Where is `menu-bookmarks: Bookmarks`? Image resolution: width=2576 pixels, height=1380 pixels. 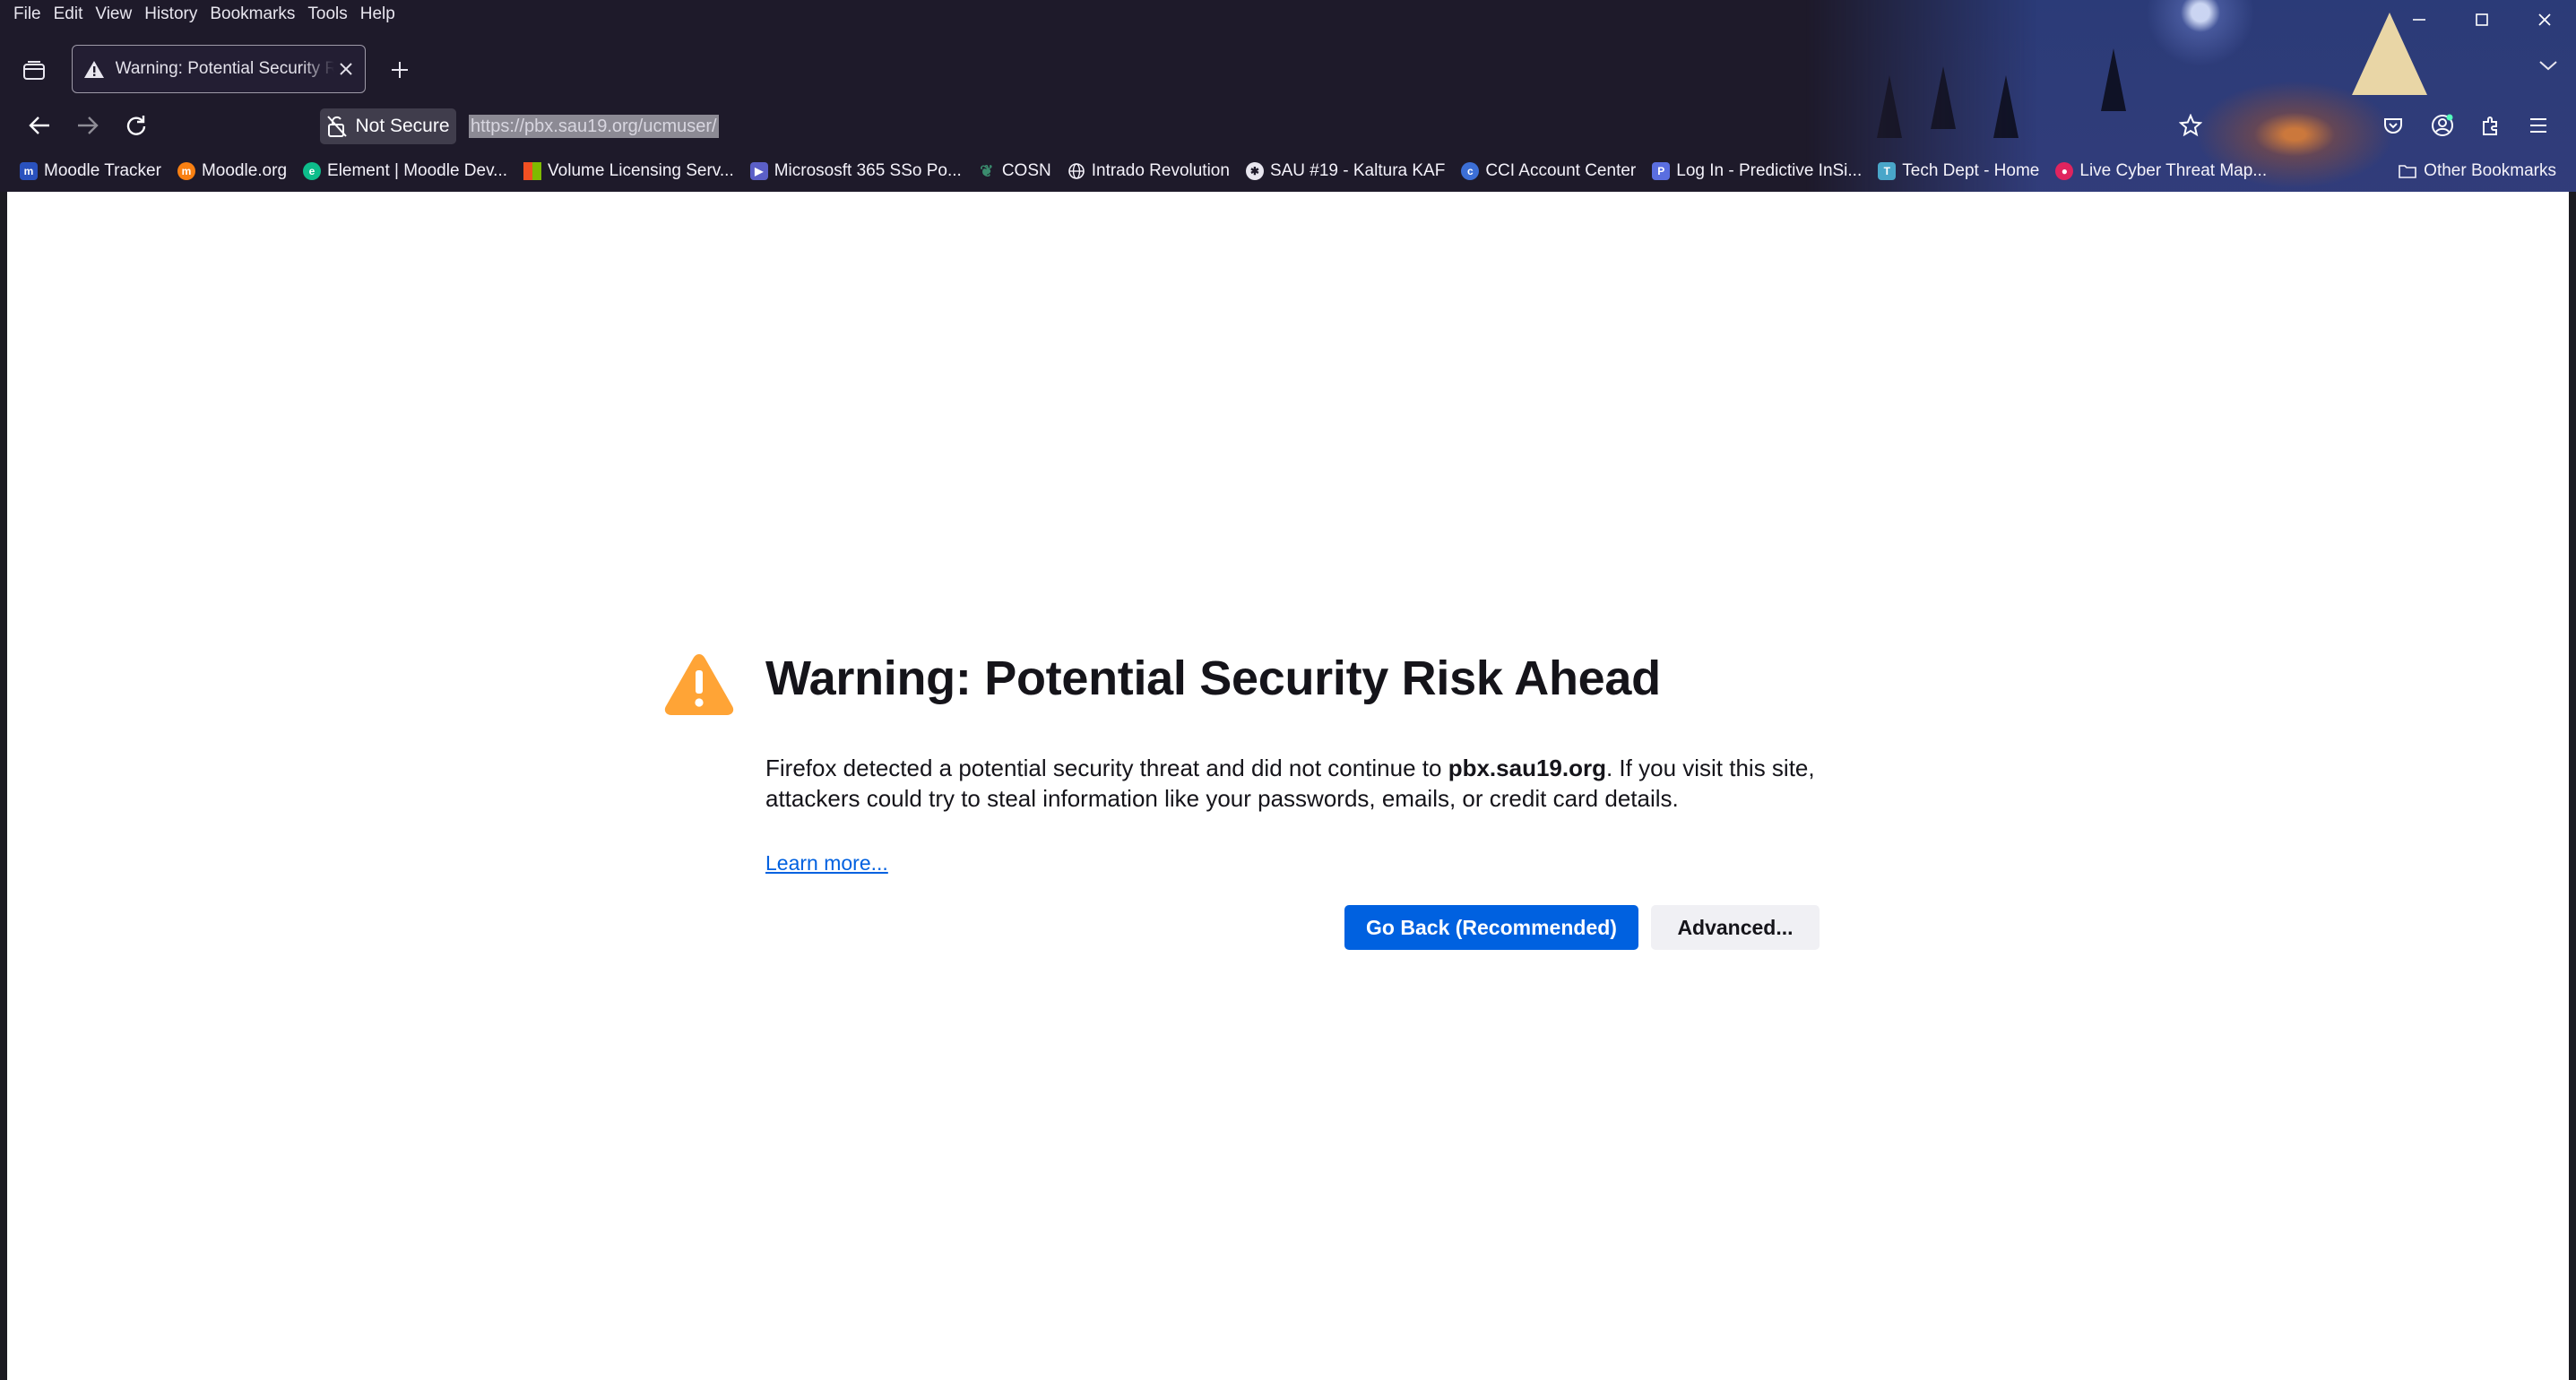
menu-bookmarks: Bookmarks is located at coordinates (252, 14).